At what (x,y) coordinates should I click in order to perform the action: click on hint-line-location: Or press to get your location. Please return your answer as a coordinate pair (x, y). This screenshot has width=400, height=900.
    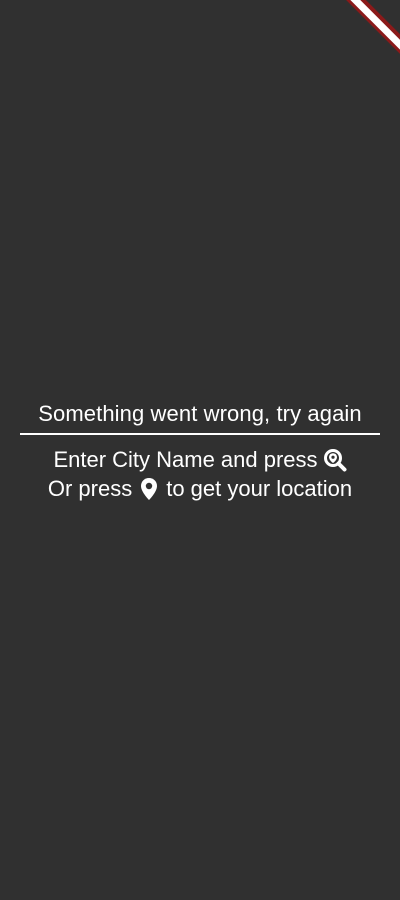
    Looking at the image, I should click on (200, 488).